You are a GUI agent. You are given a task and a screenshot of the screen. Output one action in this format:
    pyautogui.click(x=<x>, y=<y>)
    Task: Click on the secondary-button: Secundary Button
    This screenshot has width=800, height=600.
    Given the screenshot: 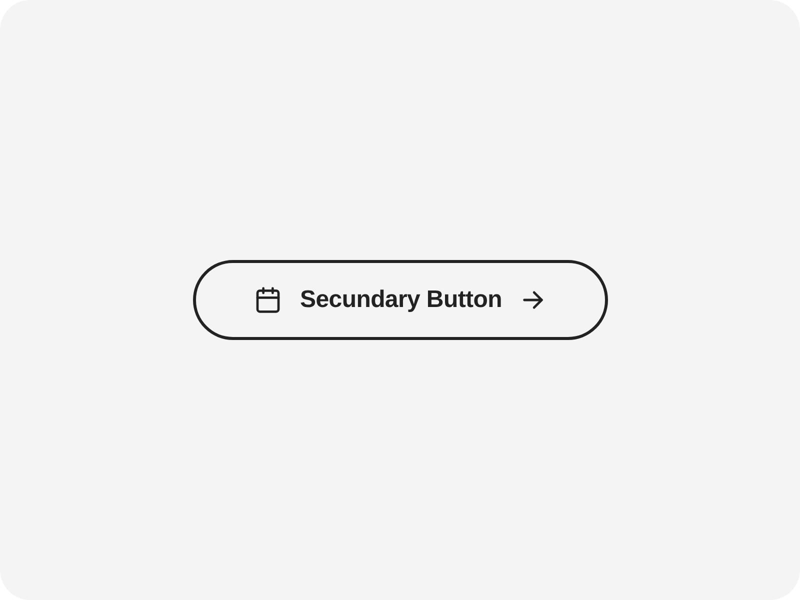 What is the action you would take?
    pyautogui.click(x=400, y=300)
    